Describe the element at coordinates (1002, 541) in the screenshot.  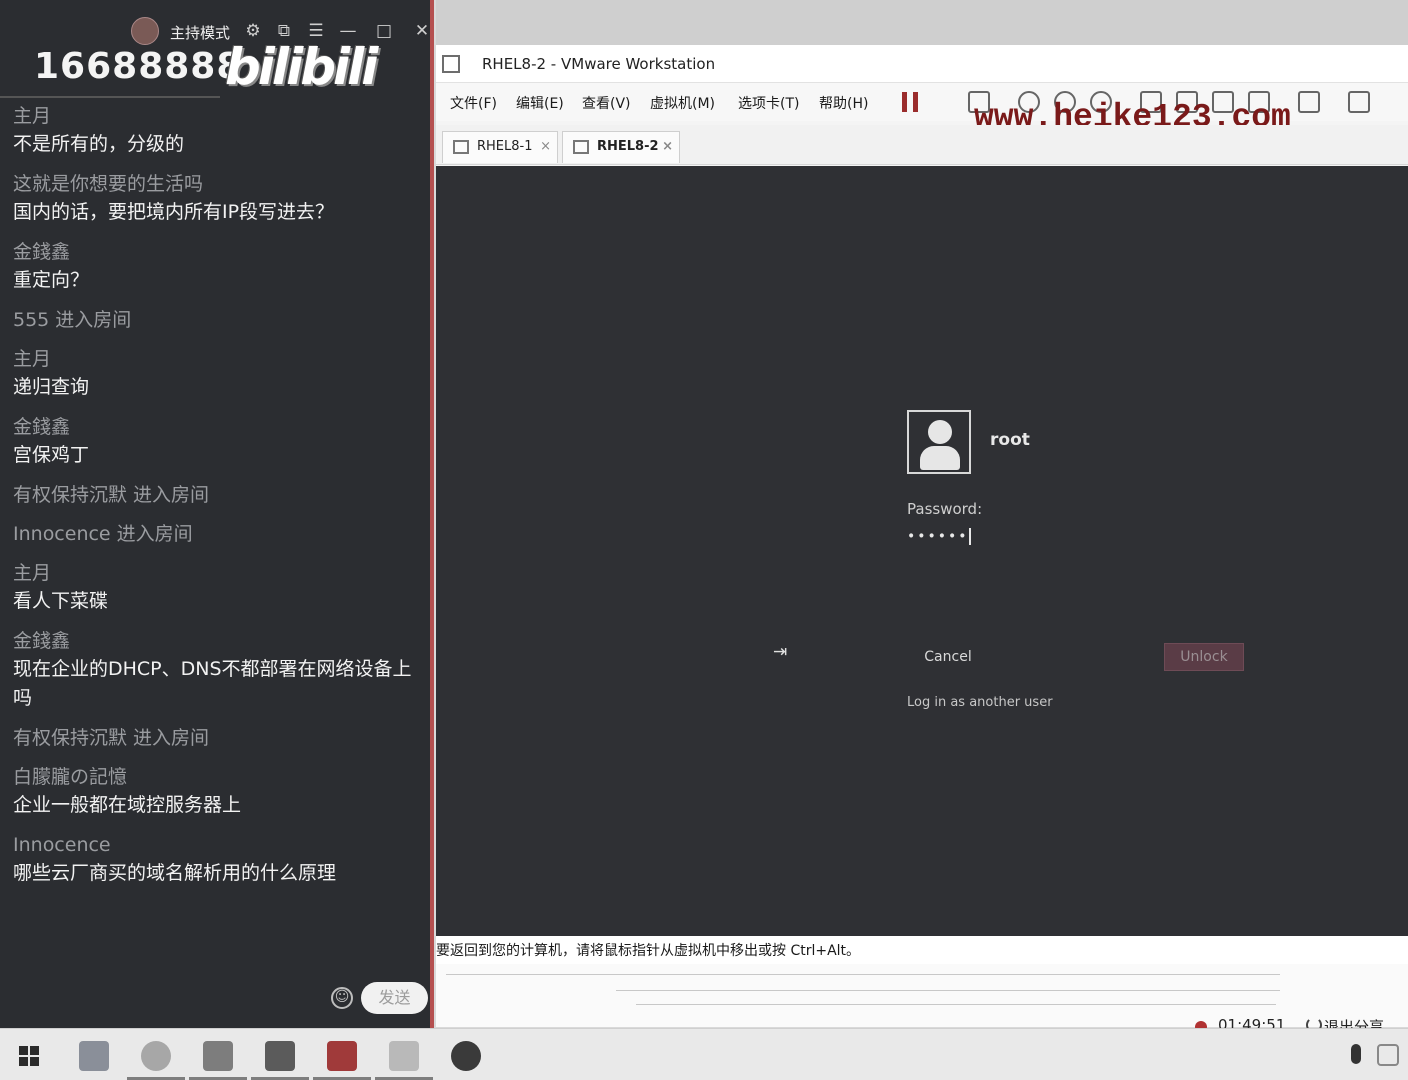
I see `password-input: ••••••` at that location.